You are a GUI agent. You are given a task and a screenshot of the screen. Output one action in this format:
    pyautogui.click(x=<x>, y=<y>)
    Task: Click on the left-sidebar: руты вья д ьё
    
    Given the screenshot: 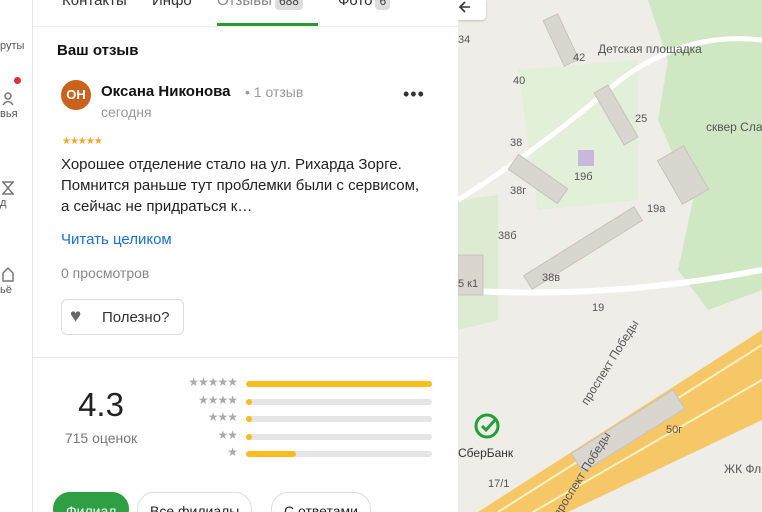 What is the action you would take?
    pyautogui.click(x=16, y=256)
    